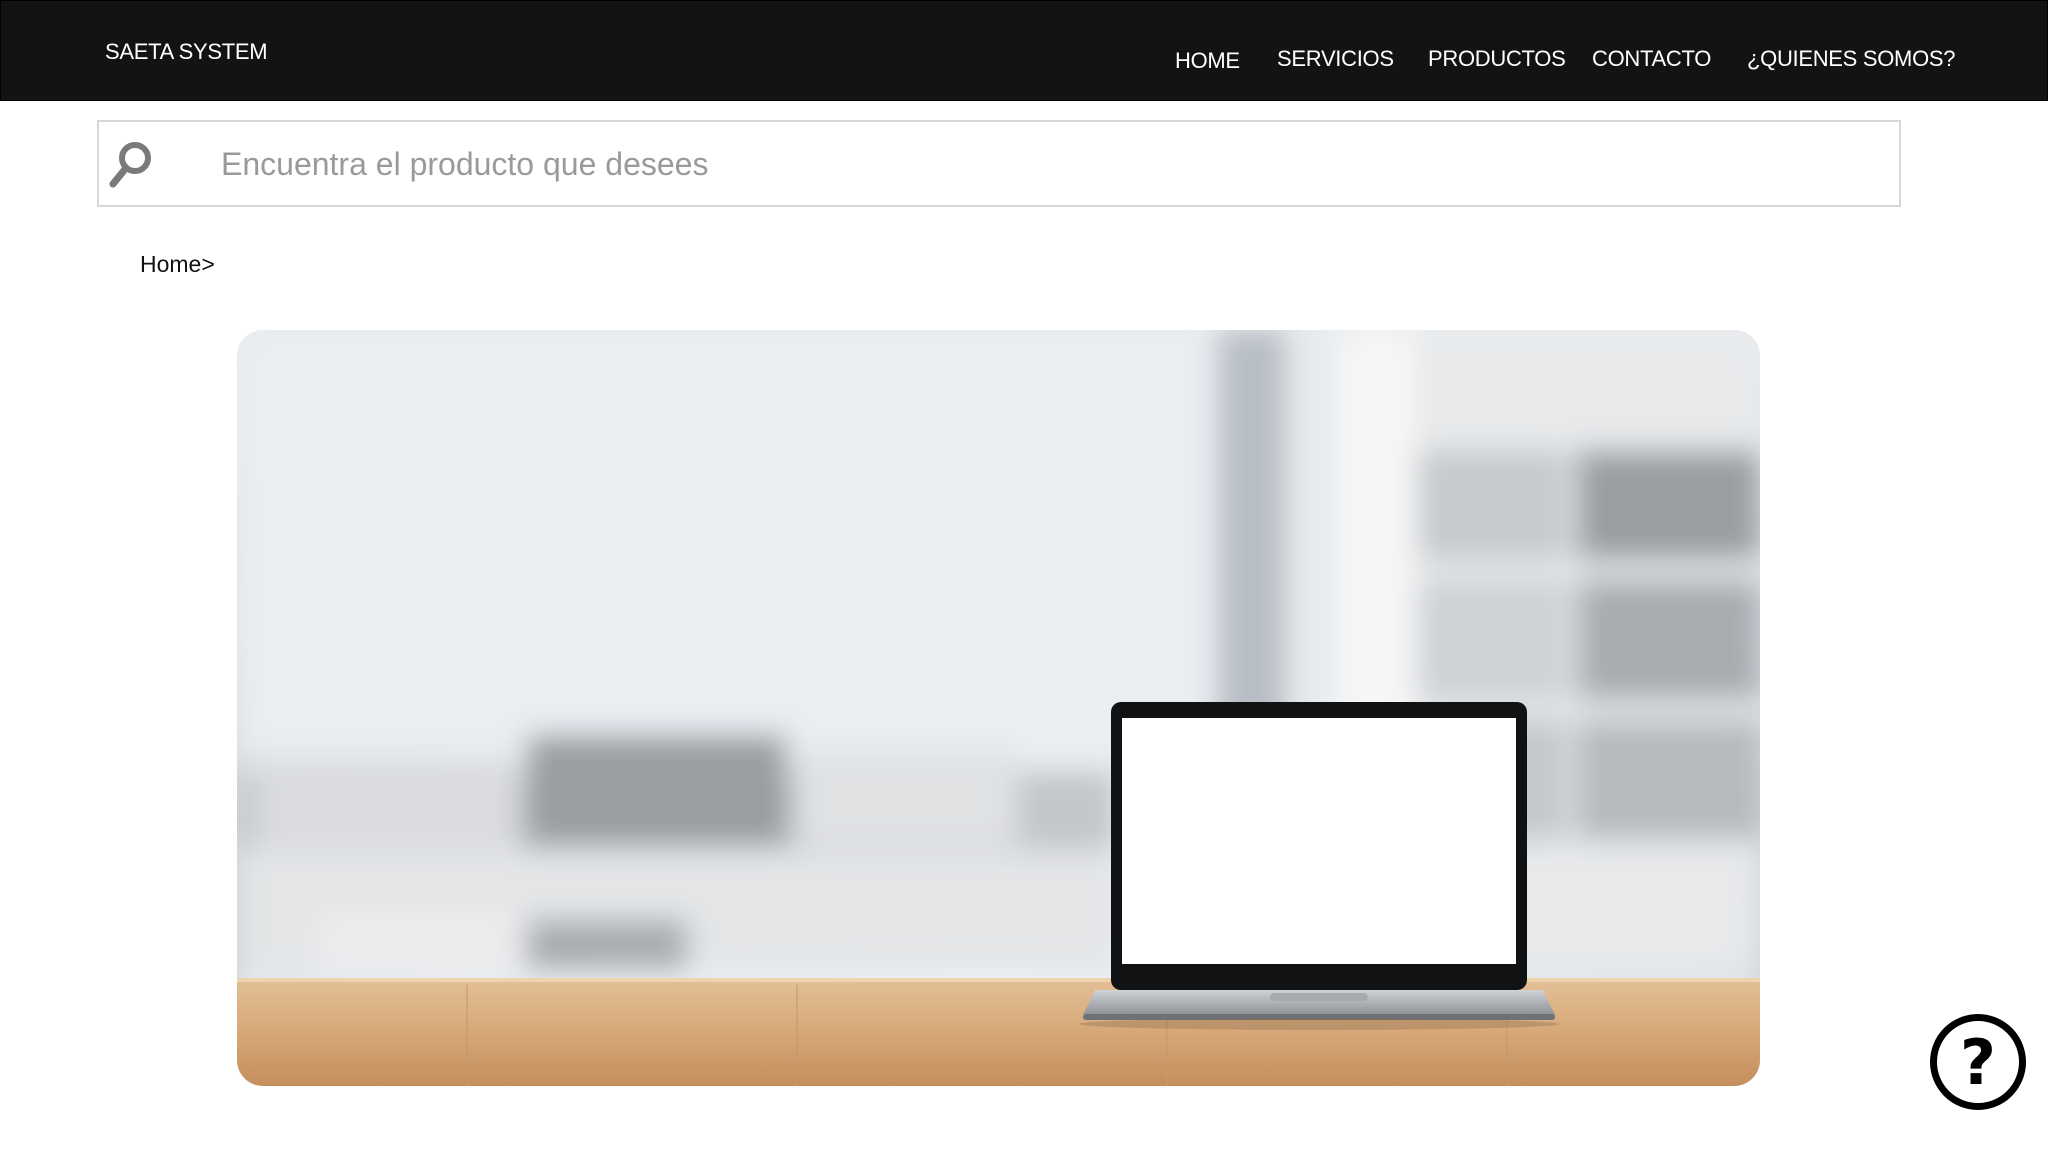  What do you see at coordinates (1851, 59) in the screenshot?
I see `nav-quienes-somos-link: ¿QUIENES SOMOS?` at bounding box center [1851, 59].